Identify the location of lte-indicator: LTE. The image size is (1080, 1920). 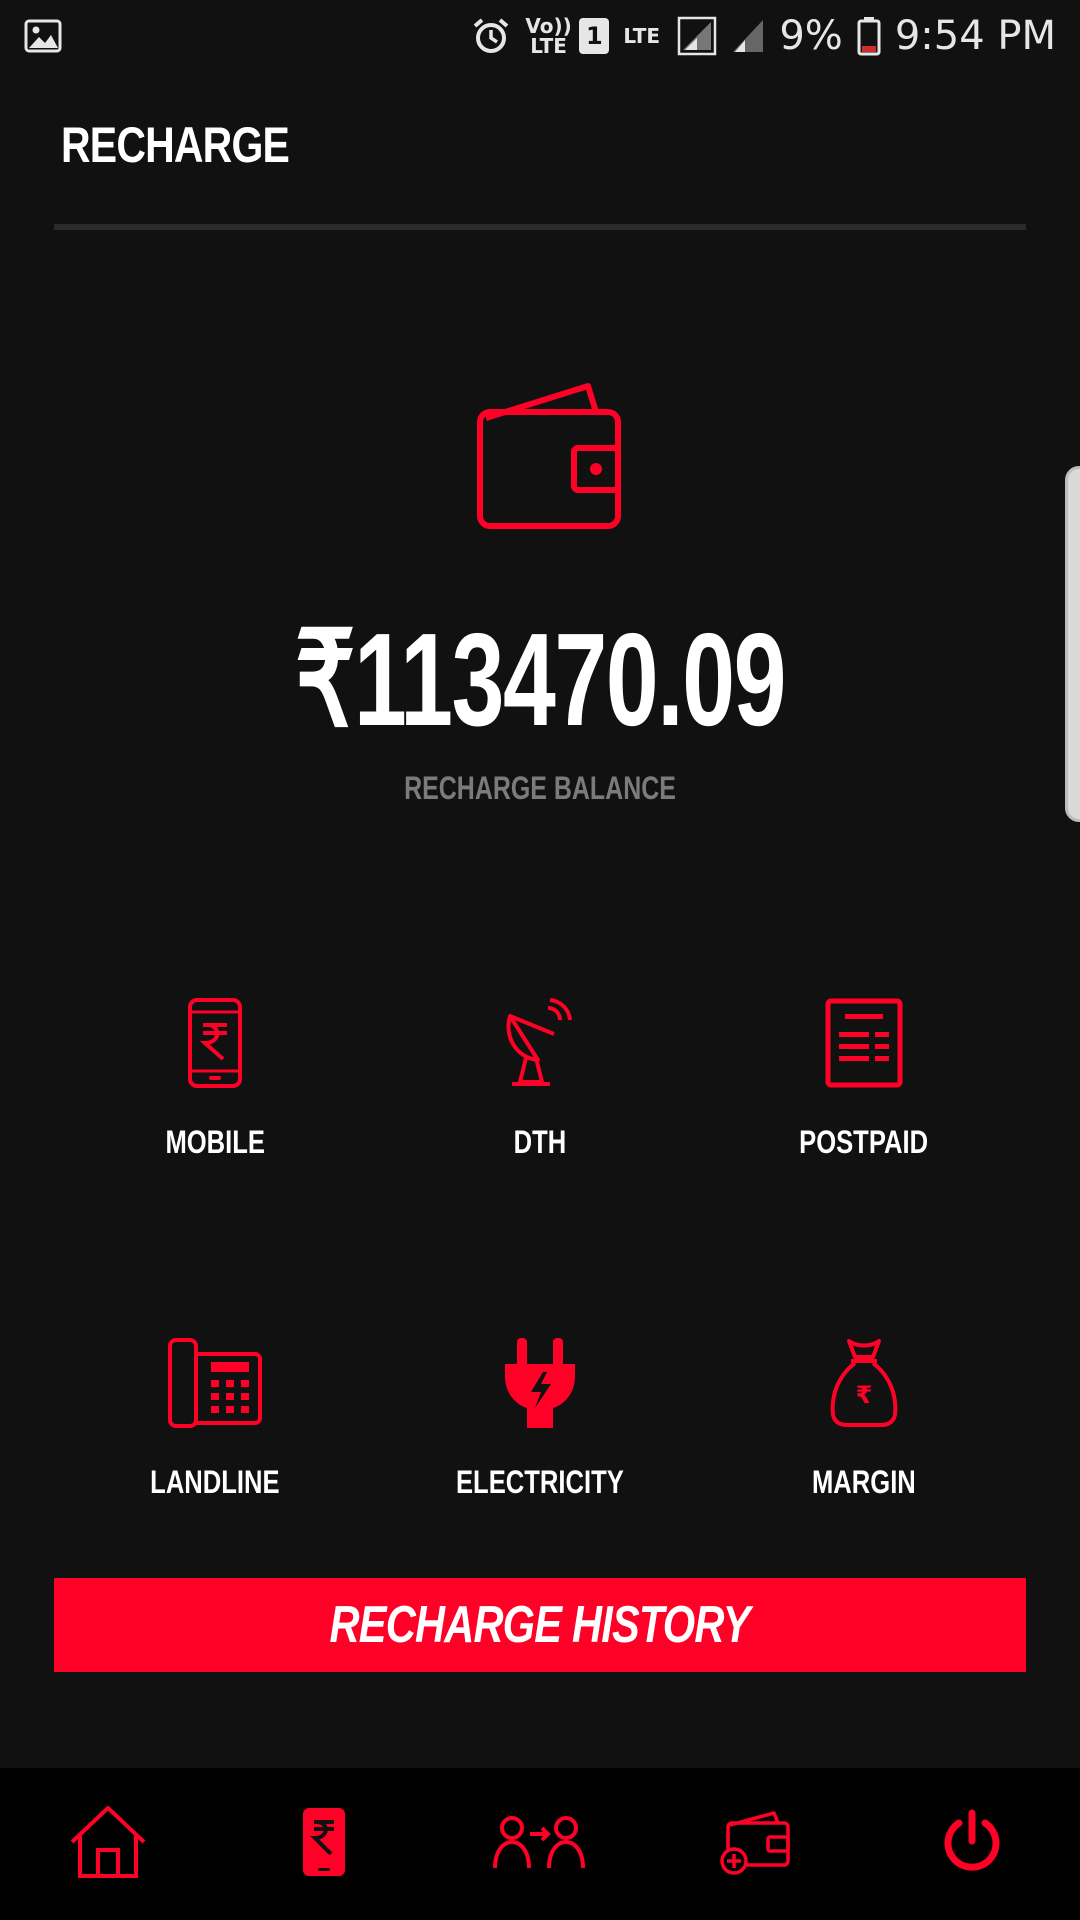
(642, 36).